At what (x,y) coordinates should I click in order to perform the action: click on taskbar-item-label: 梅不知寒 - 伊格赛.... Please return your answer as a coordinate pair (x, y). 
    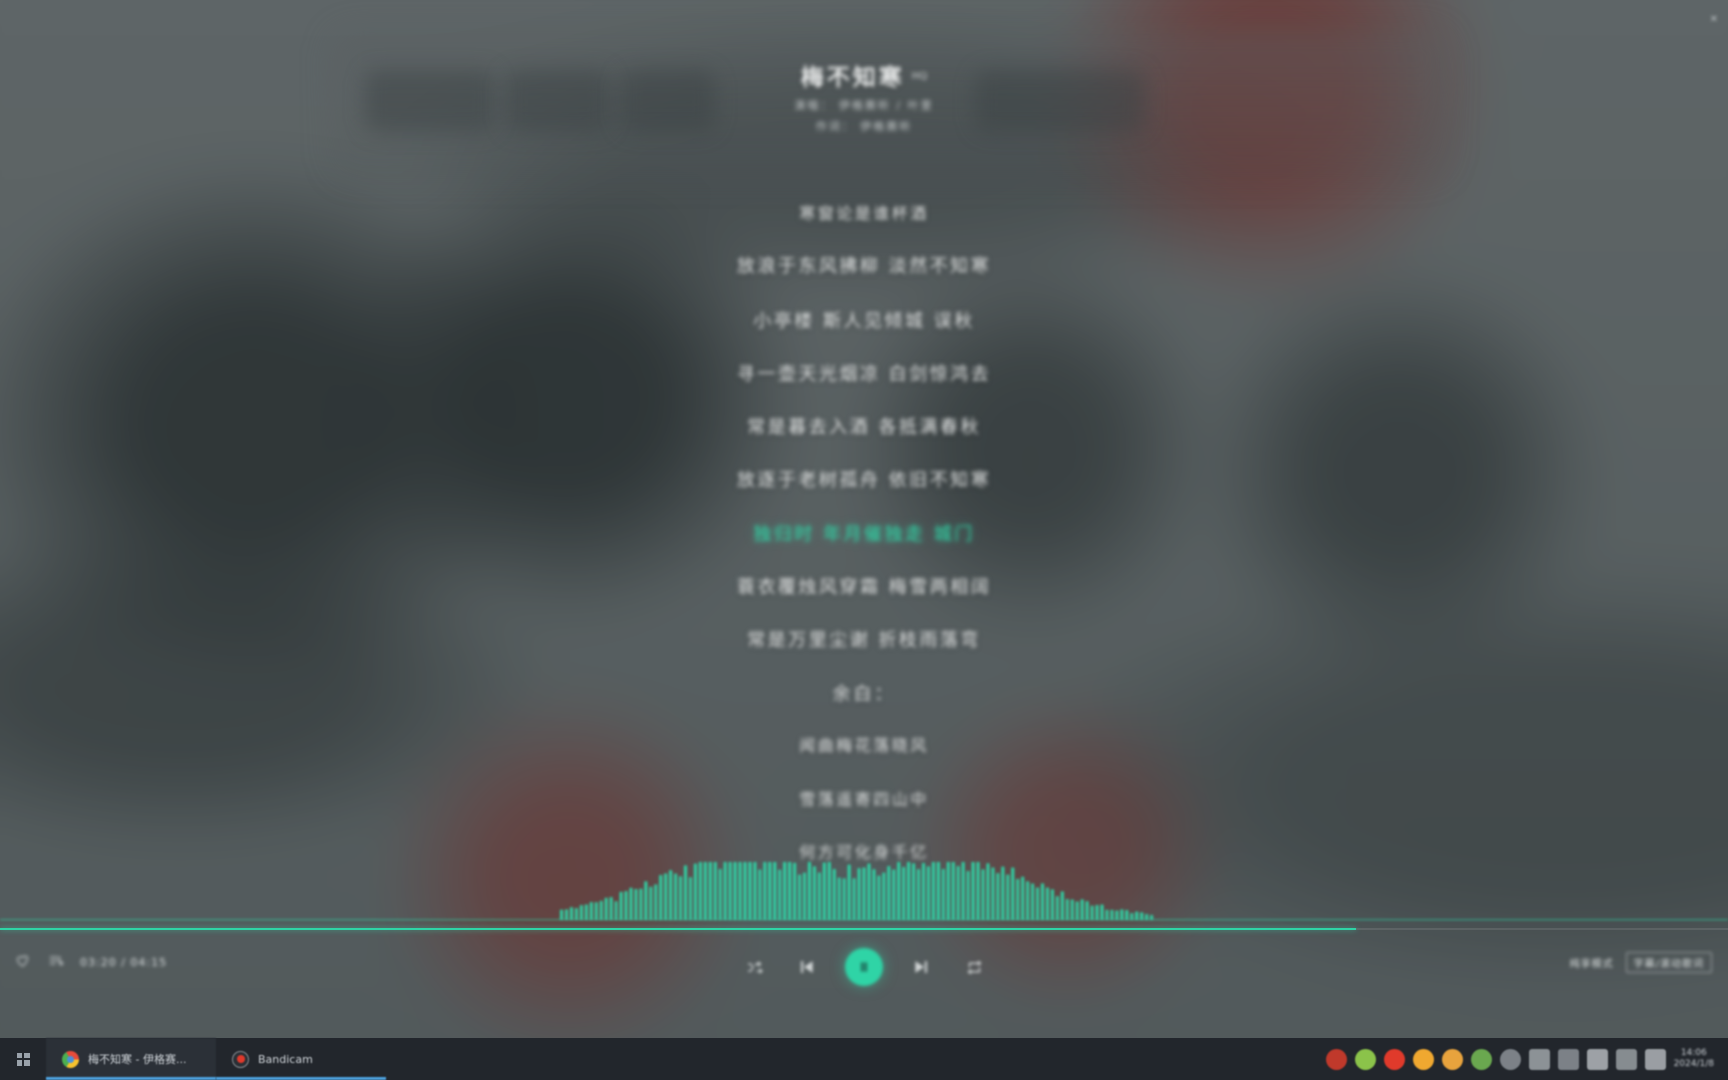
    Looking at the image, I should click on (137, 1059).